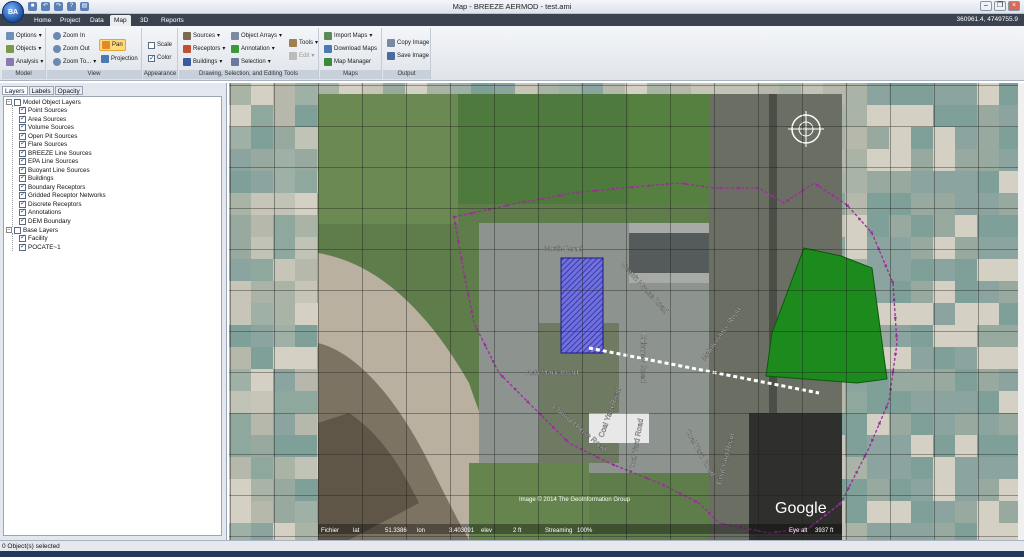 This screenshot has height=557, width=1024. Describe the element at coordinates (350, 74) in the screenshot. I see `maps-group-caption: Maps` at that location.